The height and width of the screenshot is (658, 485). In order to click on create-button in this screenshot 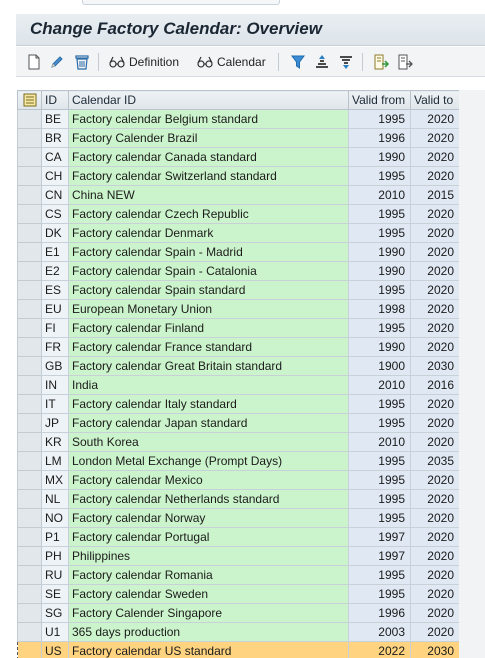, I will do `click(34, 62)`.